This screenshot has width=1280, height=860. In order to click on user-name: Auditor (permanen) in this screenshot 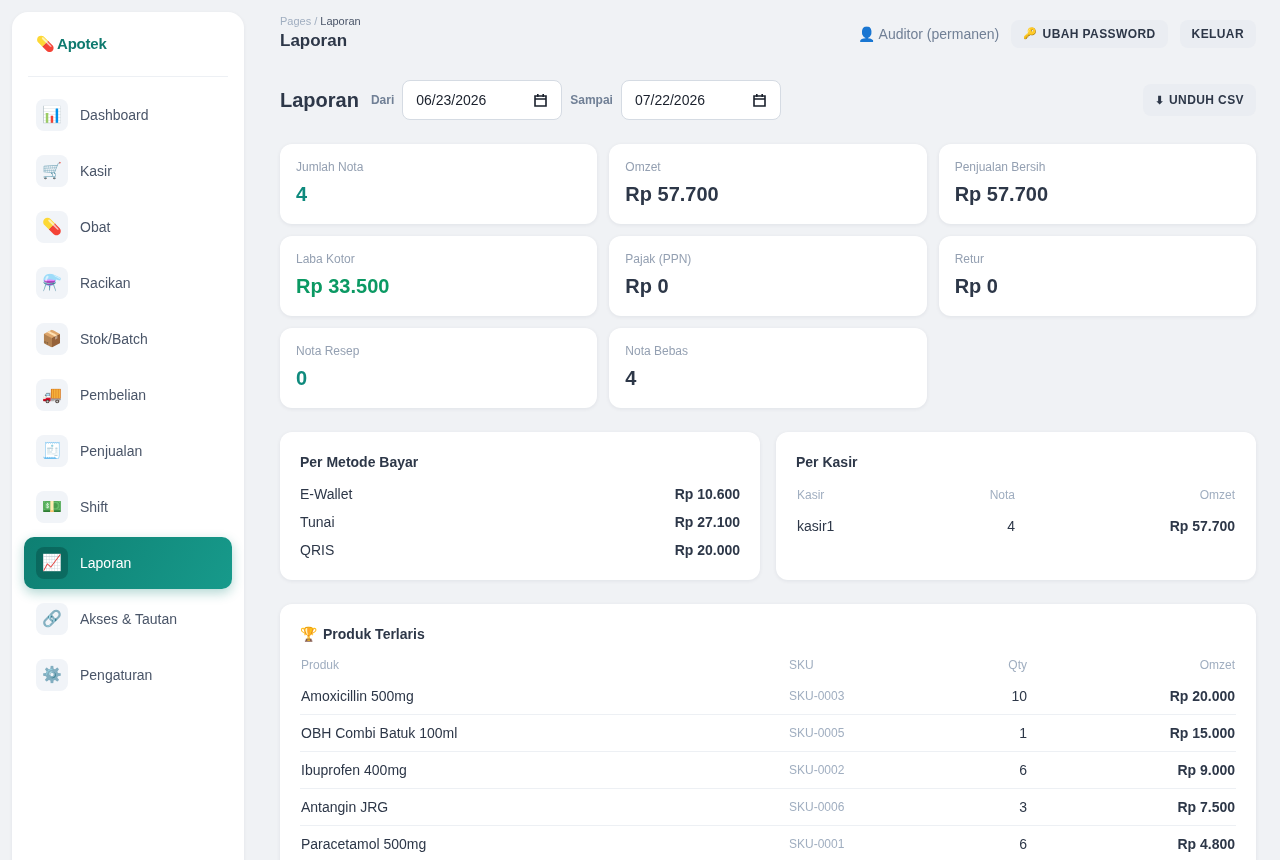, I will do `click(939, 33)`.